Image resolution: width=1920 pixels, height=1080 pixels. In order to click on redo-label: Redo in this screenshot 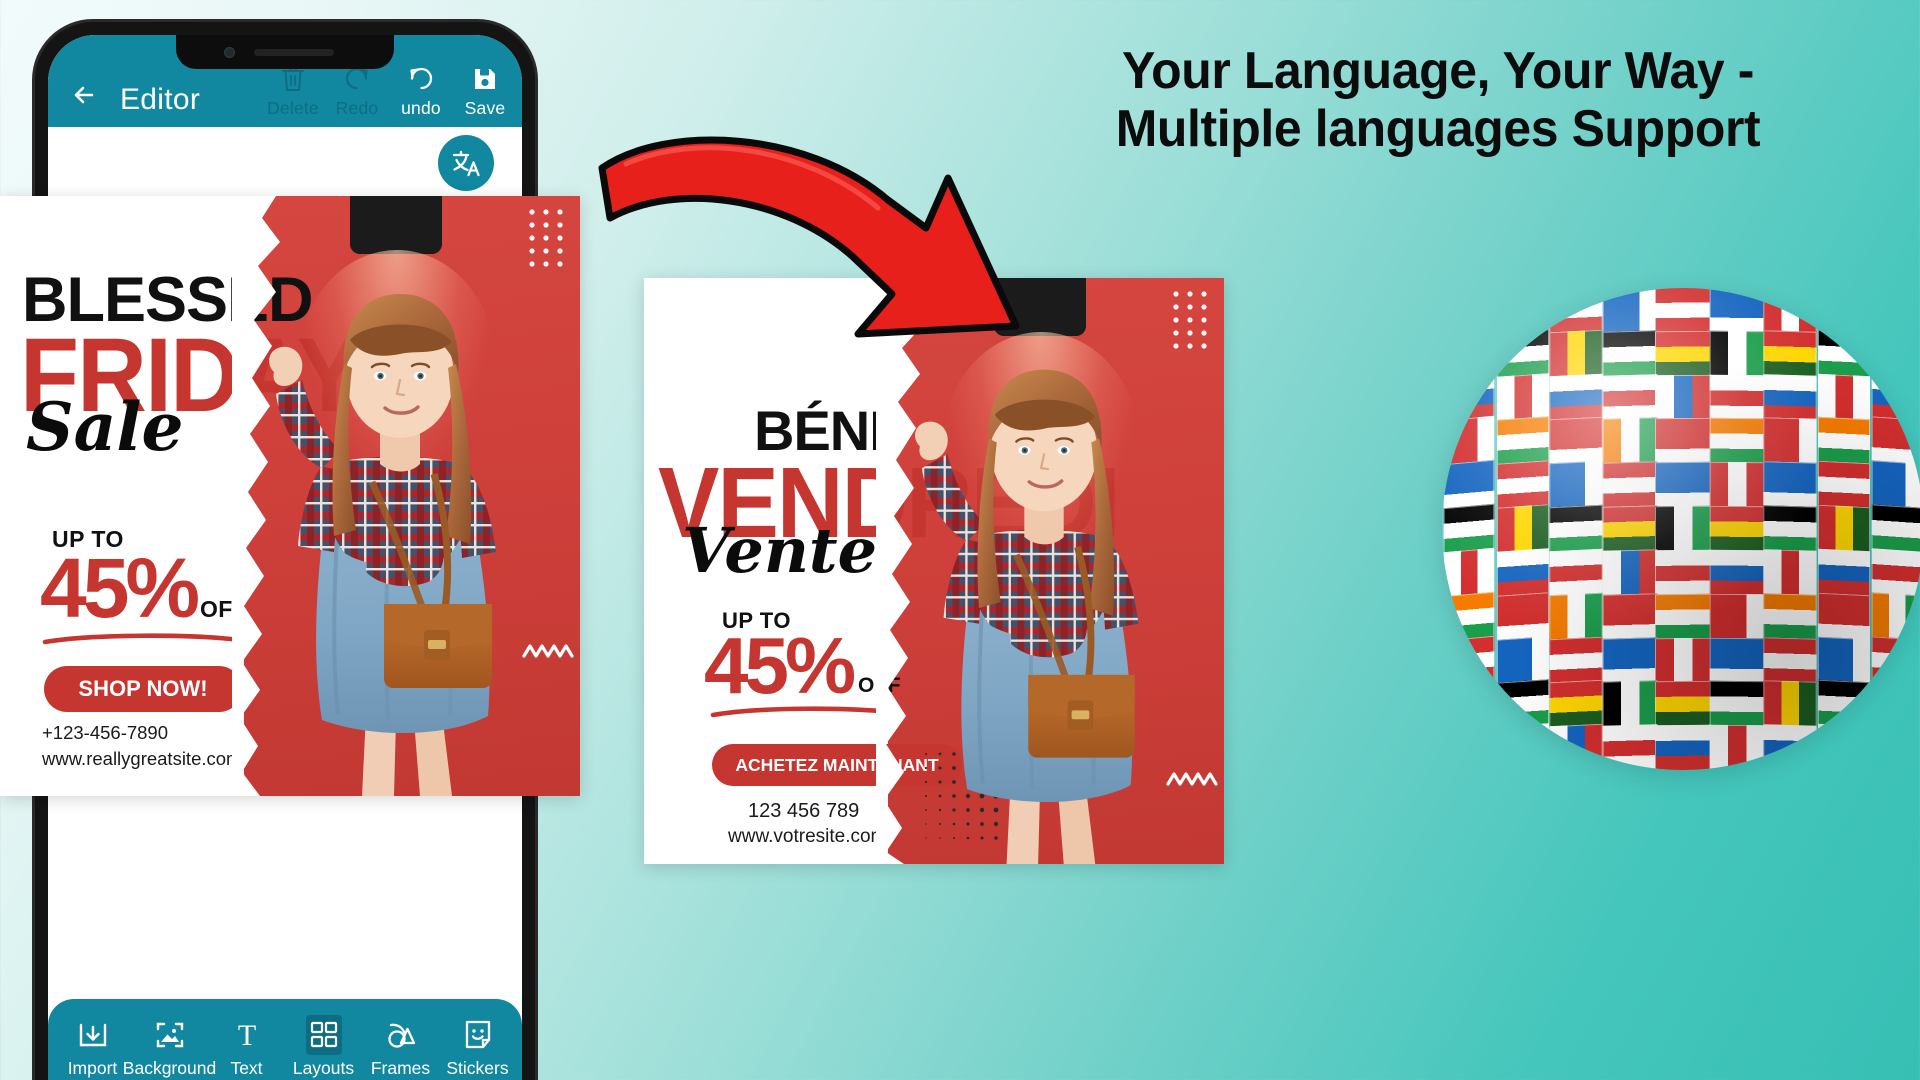, I will do `click(357, 108)`.